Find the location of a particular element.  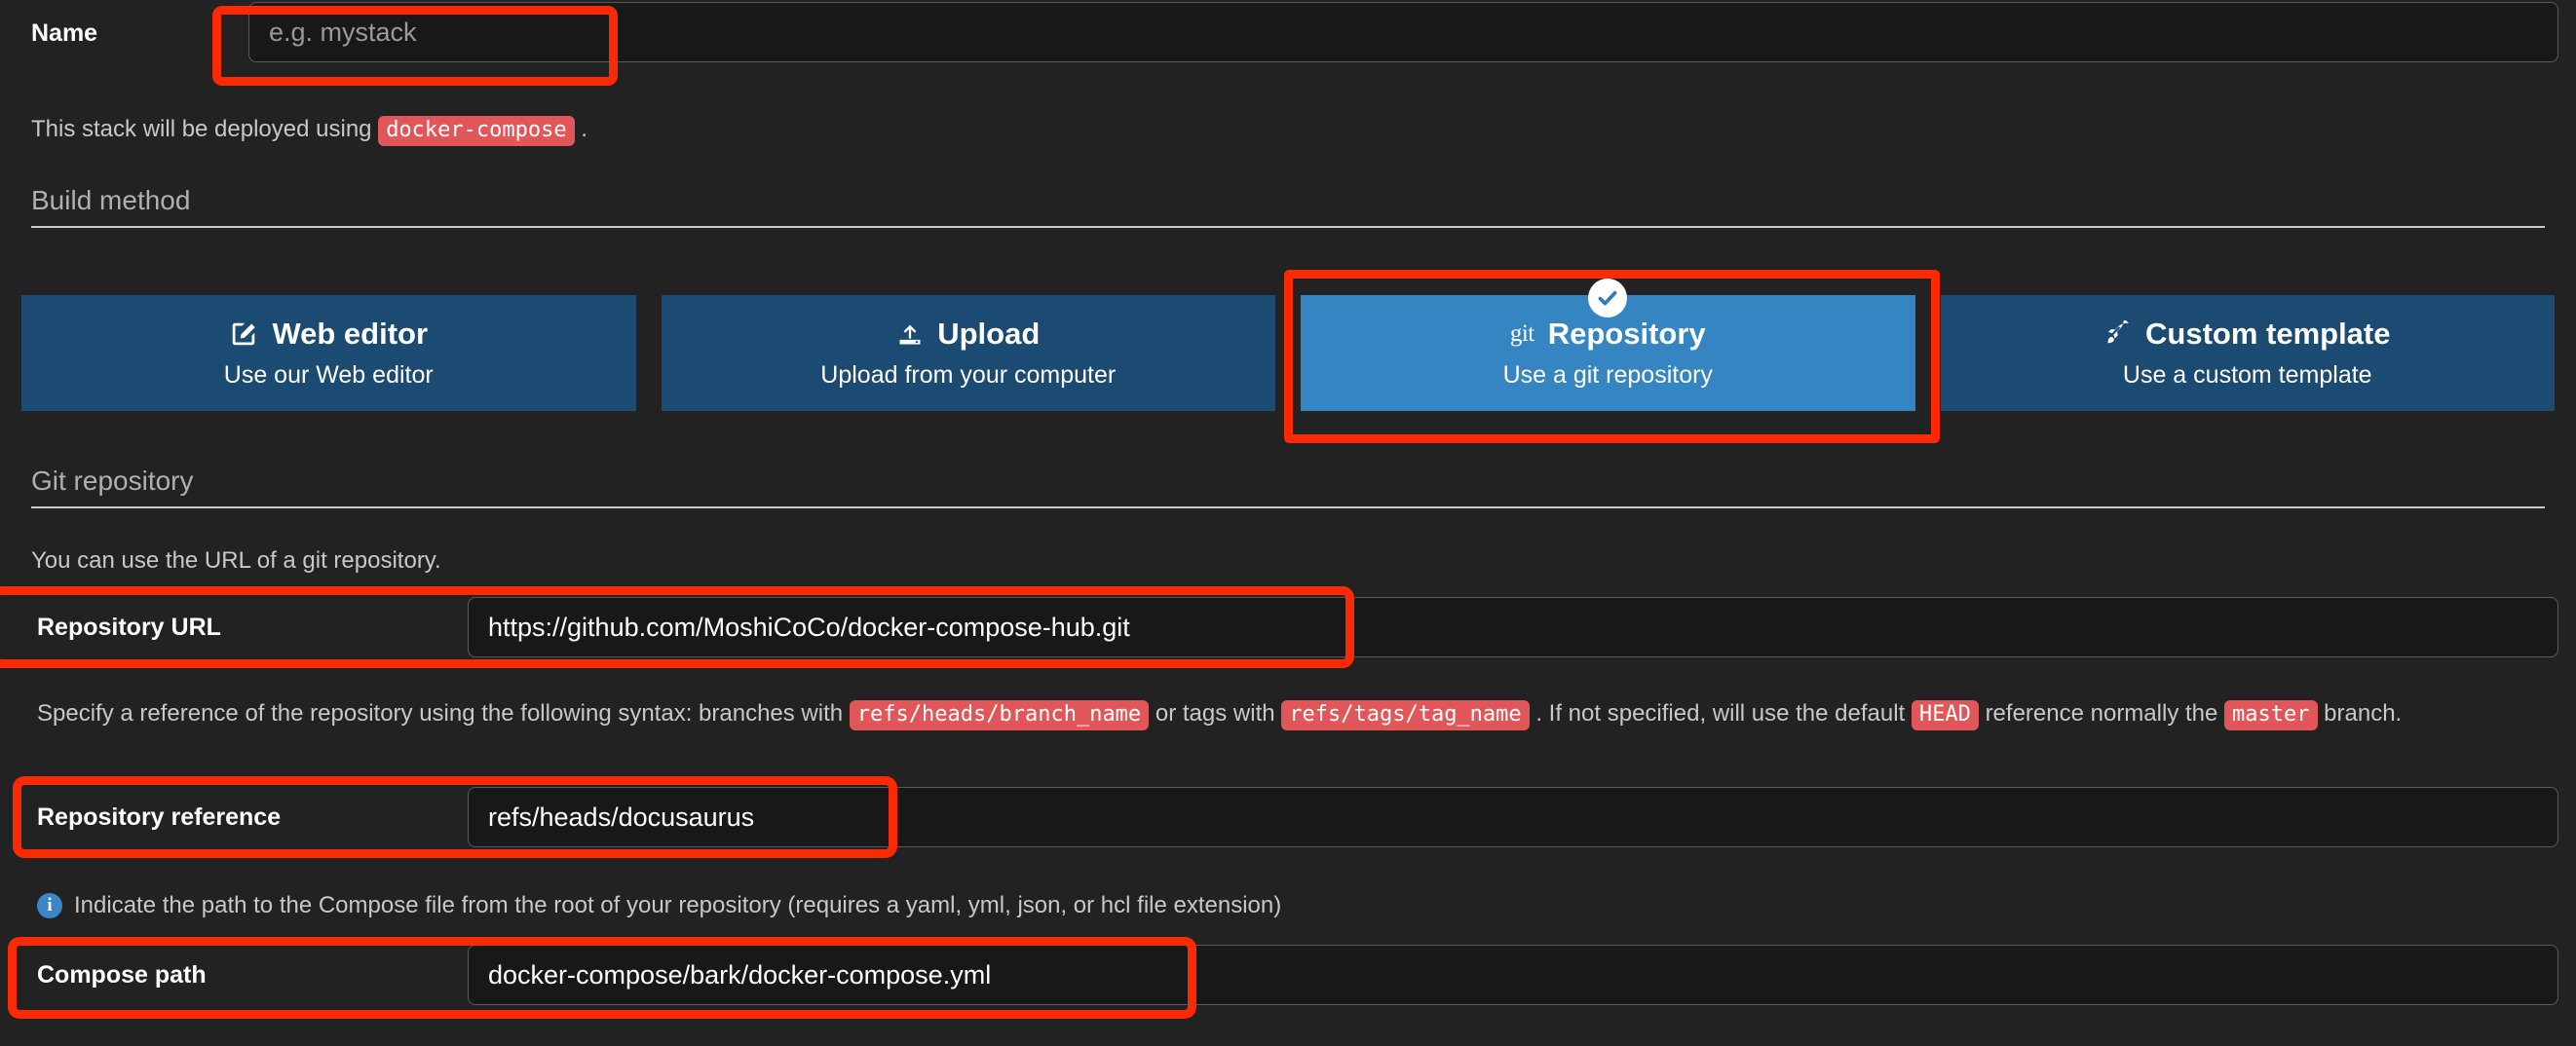

ref-help-code-master: master is located at coordinates (2271, 715).